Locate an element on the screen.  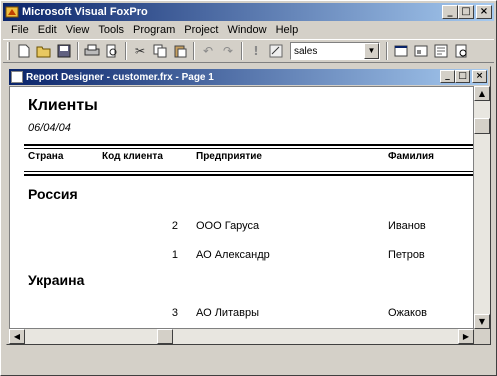
menu-file: File is located at coordinates (20, 30).